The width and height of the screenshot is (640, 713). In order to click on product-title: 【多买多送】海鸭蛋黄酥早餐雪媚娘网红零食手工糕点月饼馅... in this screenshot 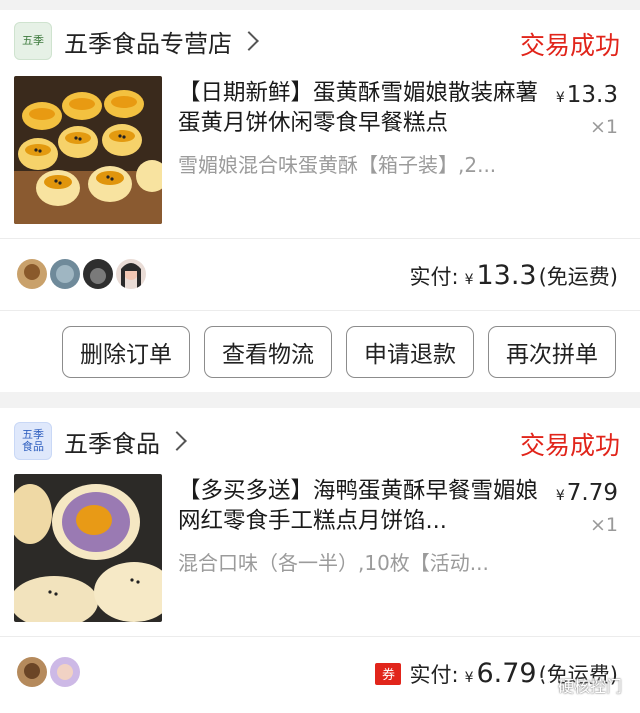, I will do `click(359, 506)`.